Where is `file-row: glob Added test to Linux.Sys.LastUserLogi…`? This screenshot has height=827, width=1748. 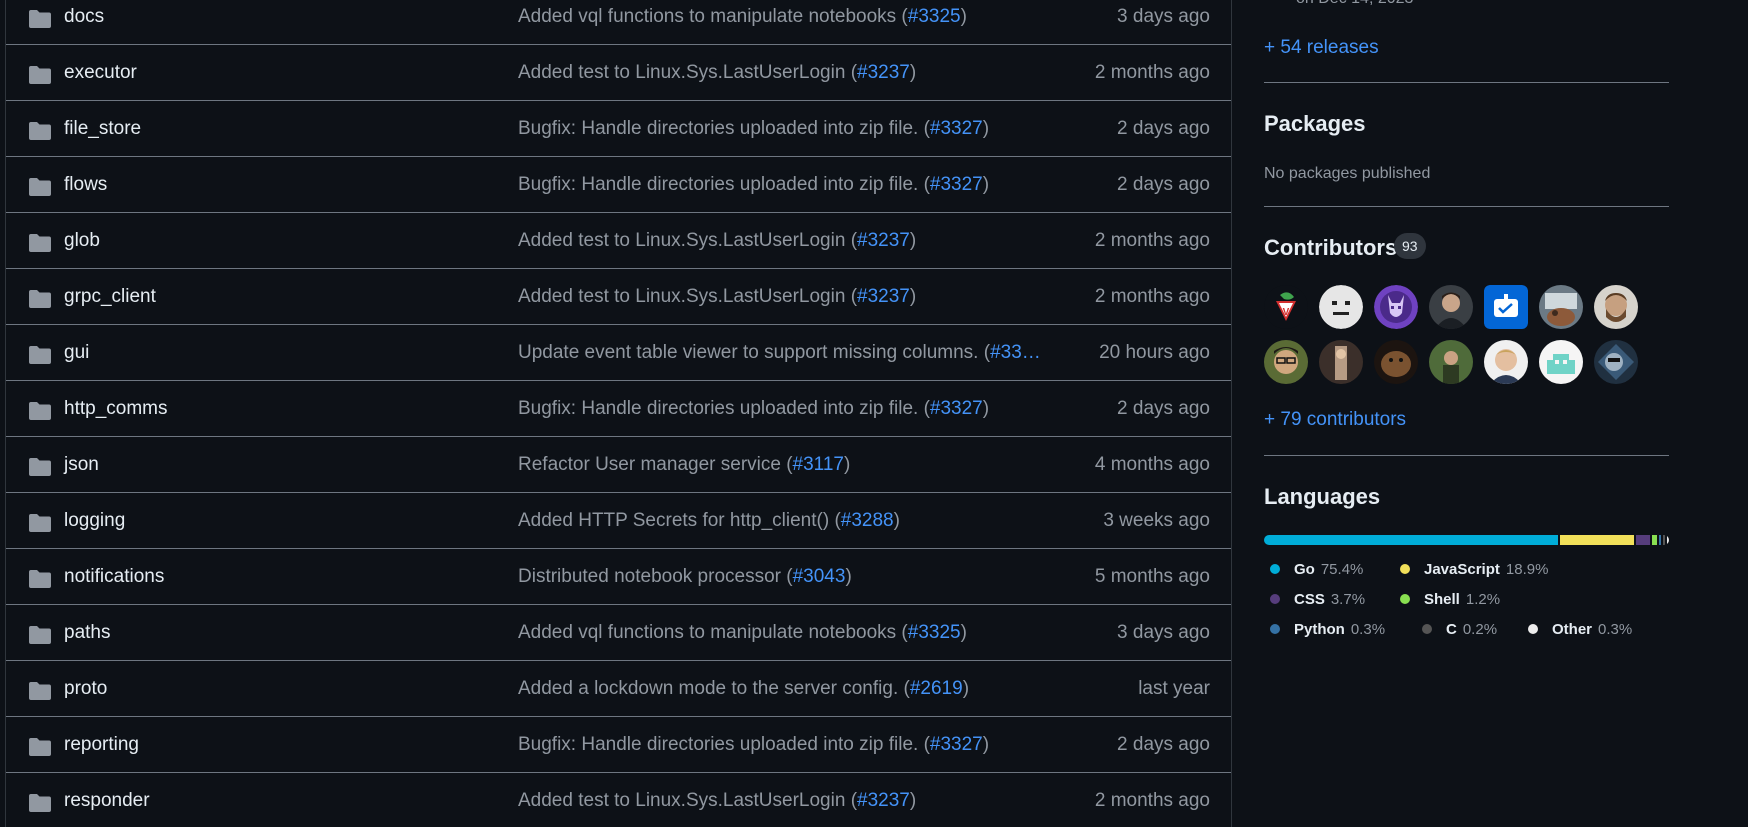
file-row: glob Added test to Linux.Sys.LastUserLogi… is located at coordinates (618, 241).